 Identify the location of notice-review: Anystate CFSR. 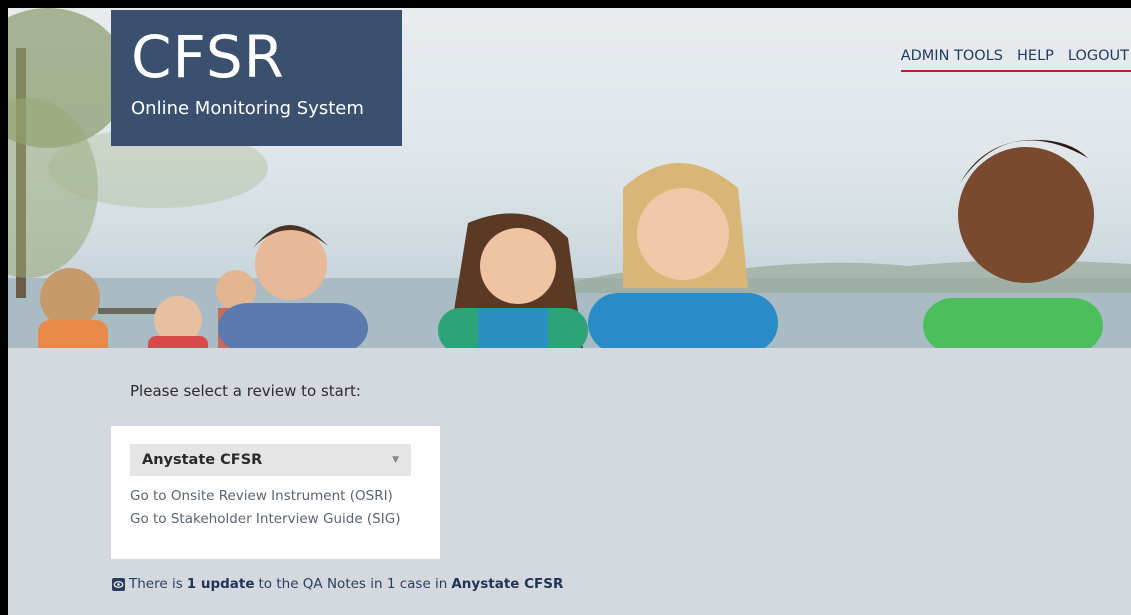
(507, 584).